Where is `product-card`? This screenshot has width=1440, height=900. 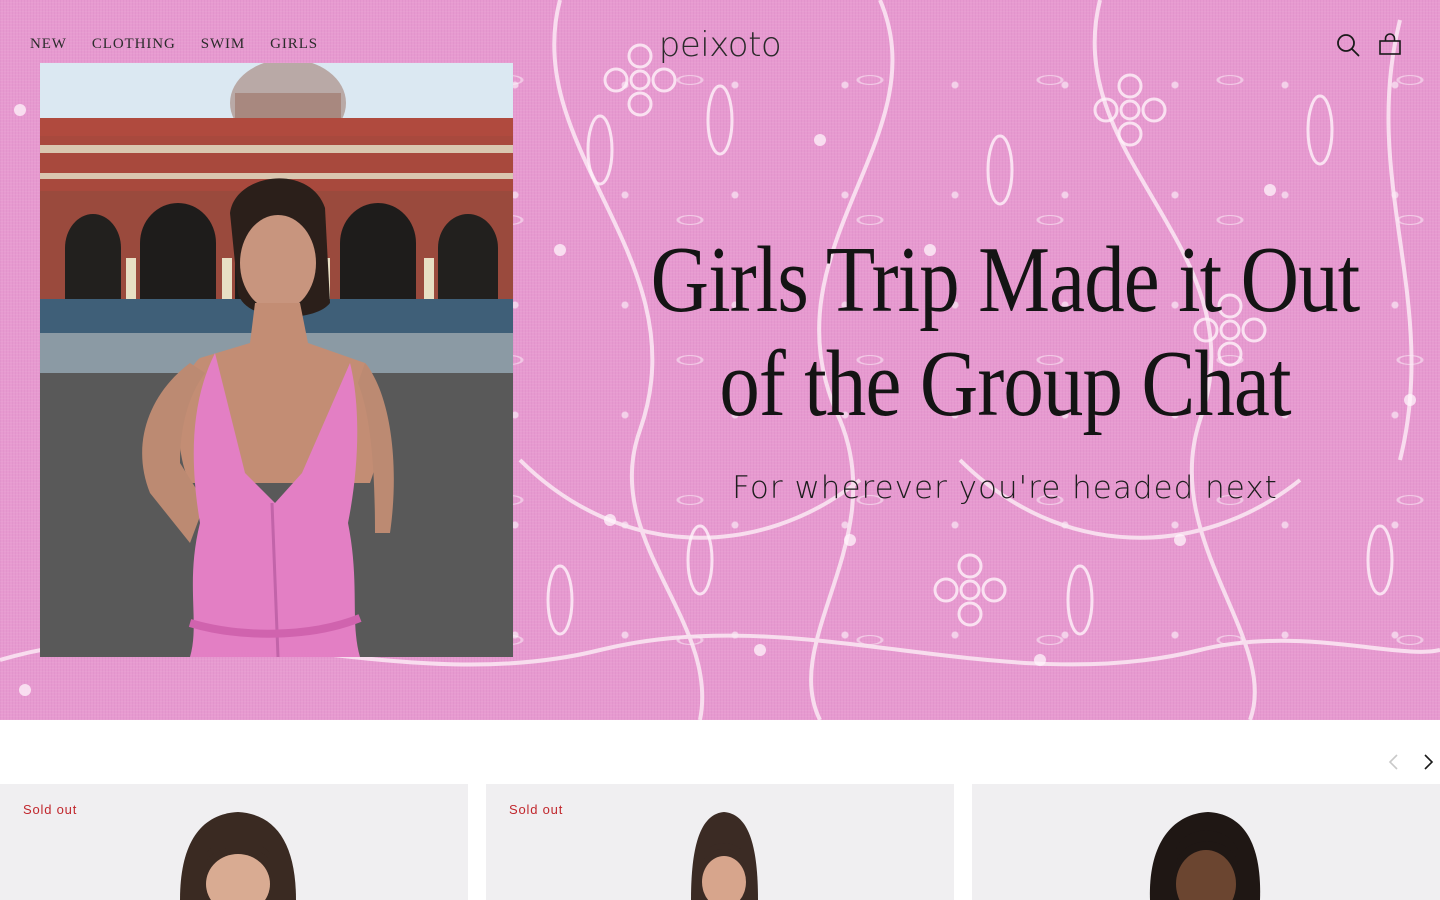
product-card is located at coordinates (1206, 842).